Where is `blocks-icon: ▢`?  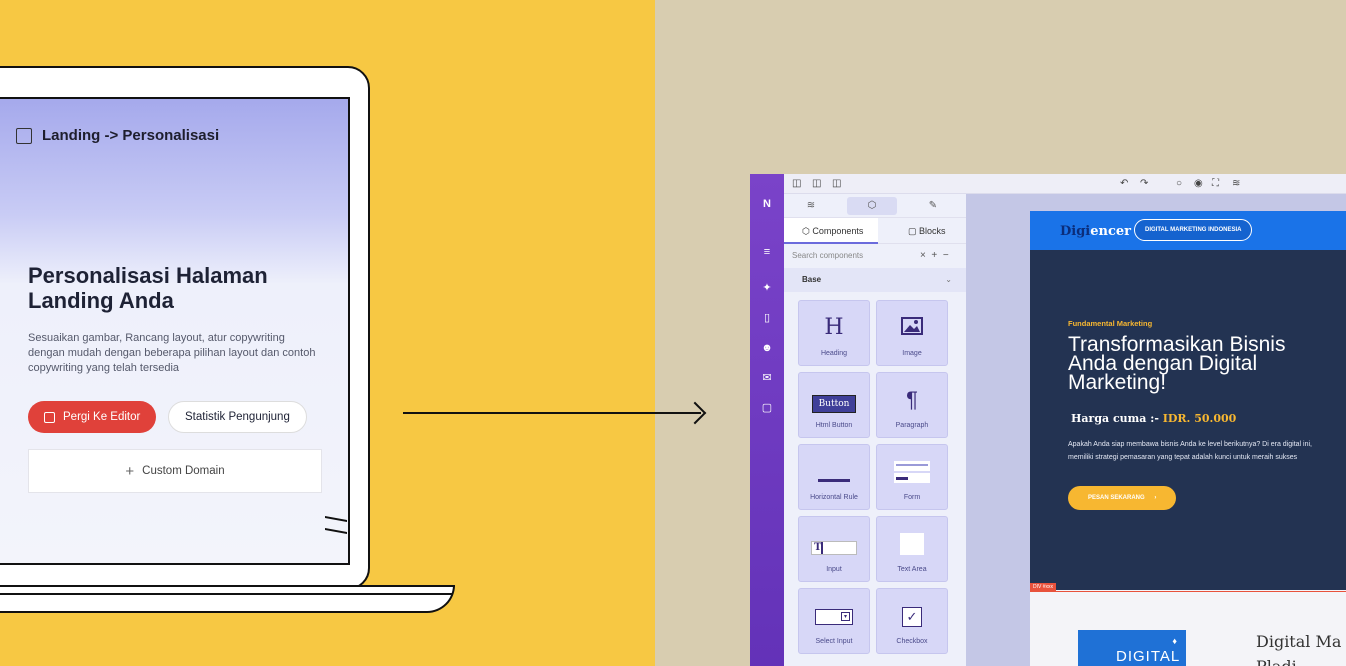
blocks-icon: ▢ is located at coordinates (914, 231).